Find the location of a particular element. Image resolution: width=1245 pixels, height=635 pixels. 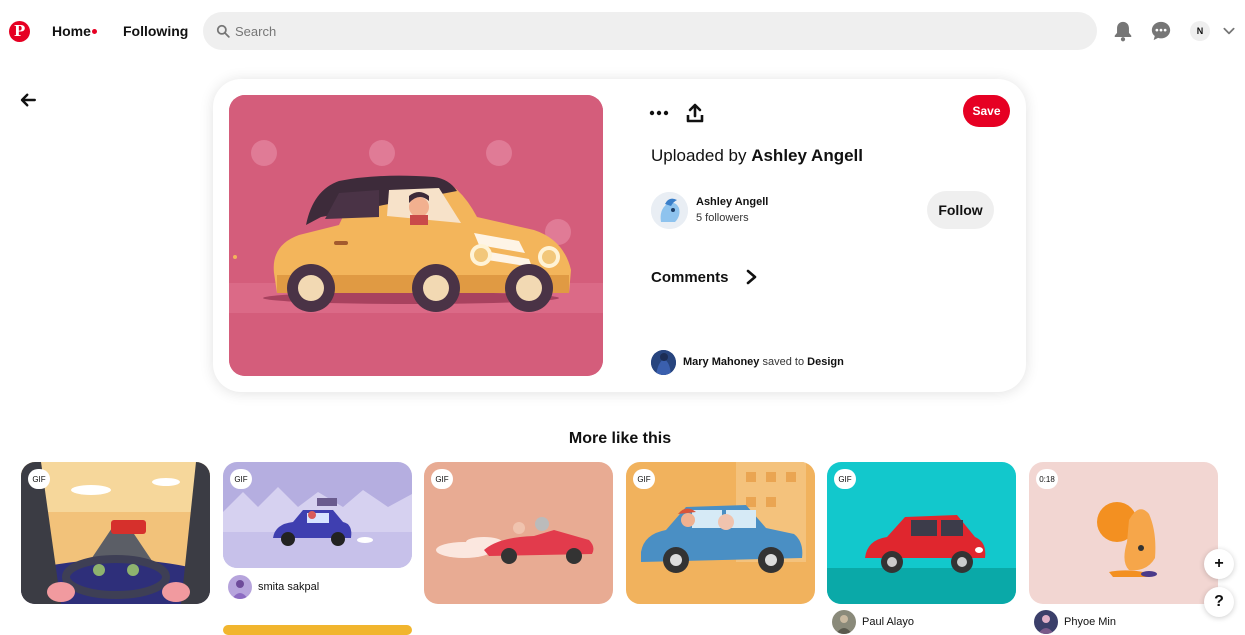

saved-to-label: saved to is located at coordinates (783, 362).